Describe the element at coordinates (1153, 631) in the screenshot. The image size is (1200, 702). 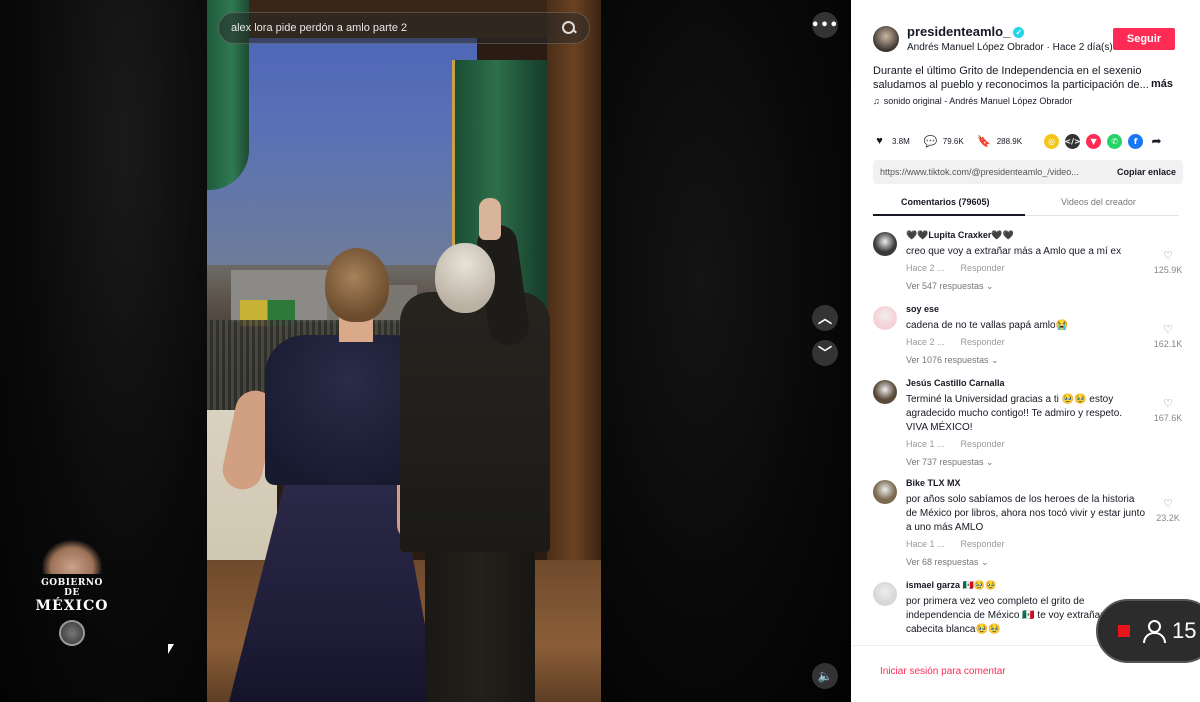
I see `viewer-icon` at that location.